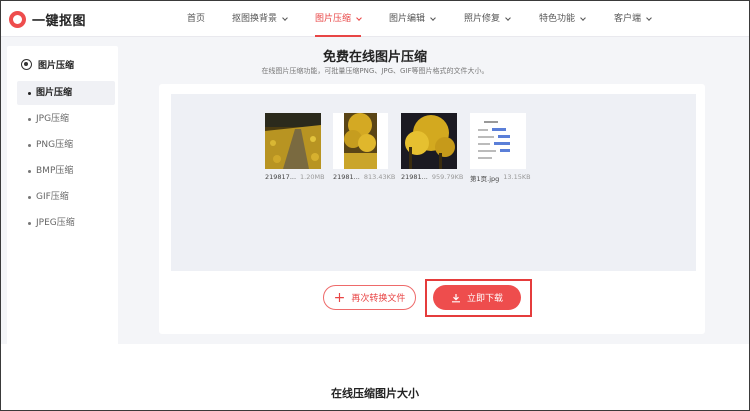 The image size is (750, 411). I want to click on sidebar: 图片压缩 图片压缩 JPG压缩 PNG压缩 BMP压缩 GIF压缩 JPEG压缩, so click(62, 211).